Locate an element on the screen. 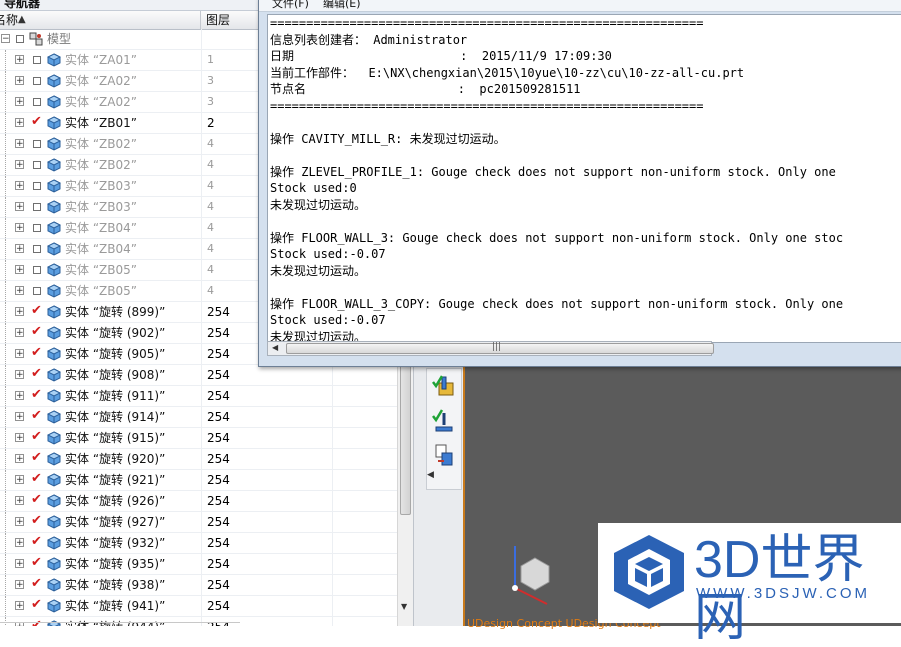 The image size is (901, 647). tree-node-solid: + ✔ 实体 “旋转 (932)” 254 is located at coordinates (198, 543).